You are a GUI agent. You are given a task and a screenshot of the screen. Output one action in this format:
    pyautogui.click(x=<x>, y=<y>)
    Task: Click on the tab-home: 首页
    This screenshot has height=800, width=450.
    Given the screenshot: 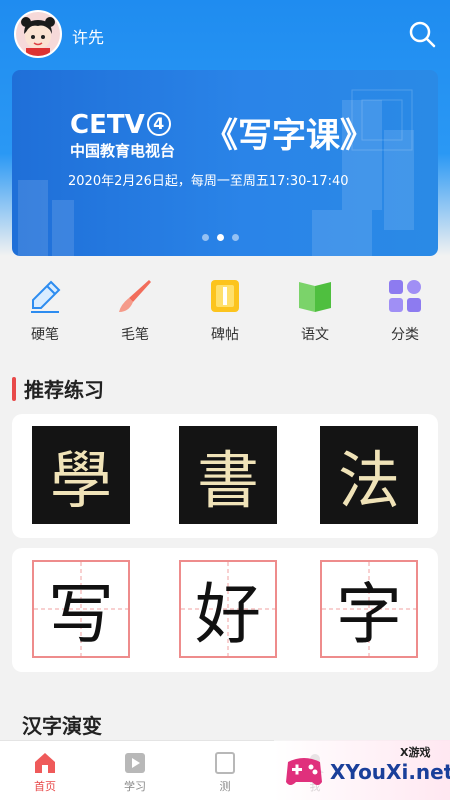 What is the action you would take?
    pyautogui.click(x=45, y=770)
    